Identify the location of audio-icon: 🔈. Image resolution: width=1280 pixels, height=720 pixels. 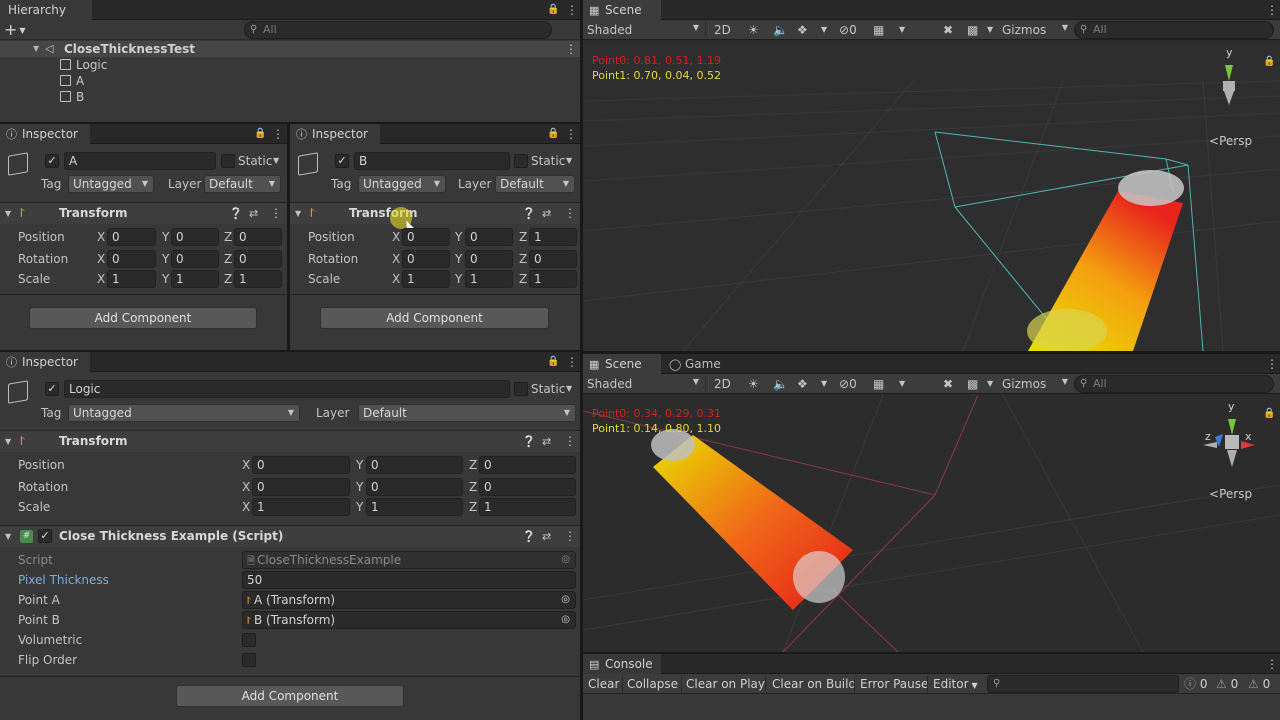
(780, 384).